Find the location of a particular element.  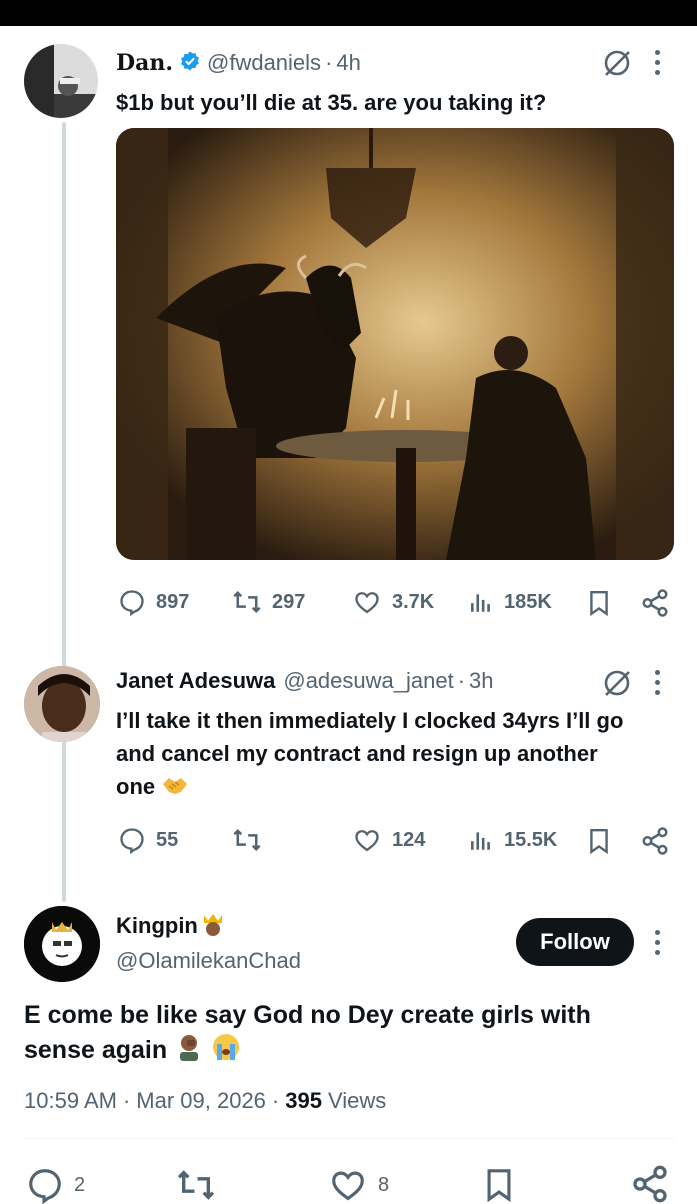

reply-count: 897 is located at coordinates (173, 601).